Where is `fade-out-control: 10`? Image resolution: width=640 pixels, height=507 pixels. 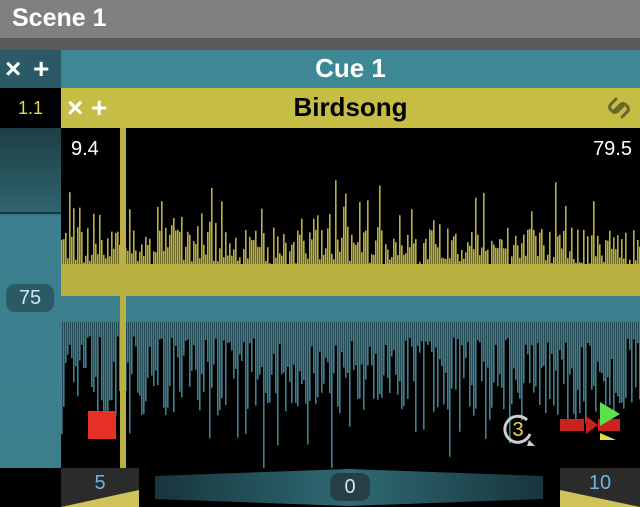
fade-out-control: 10 is located at coordinates (600, 487).